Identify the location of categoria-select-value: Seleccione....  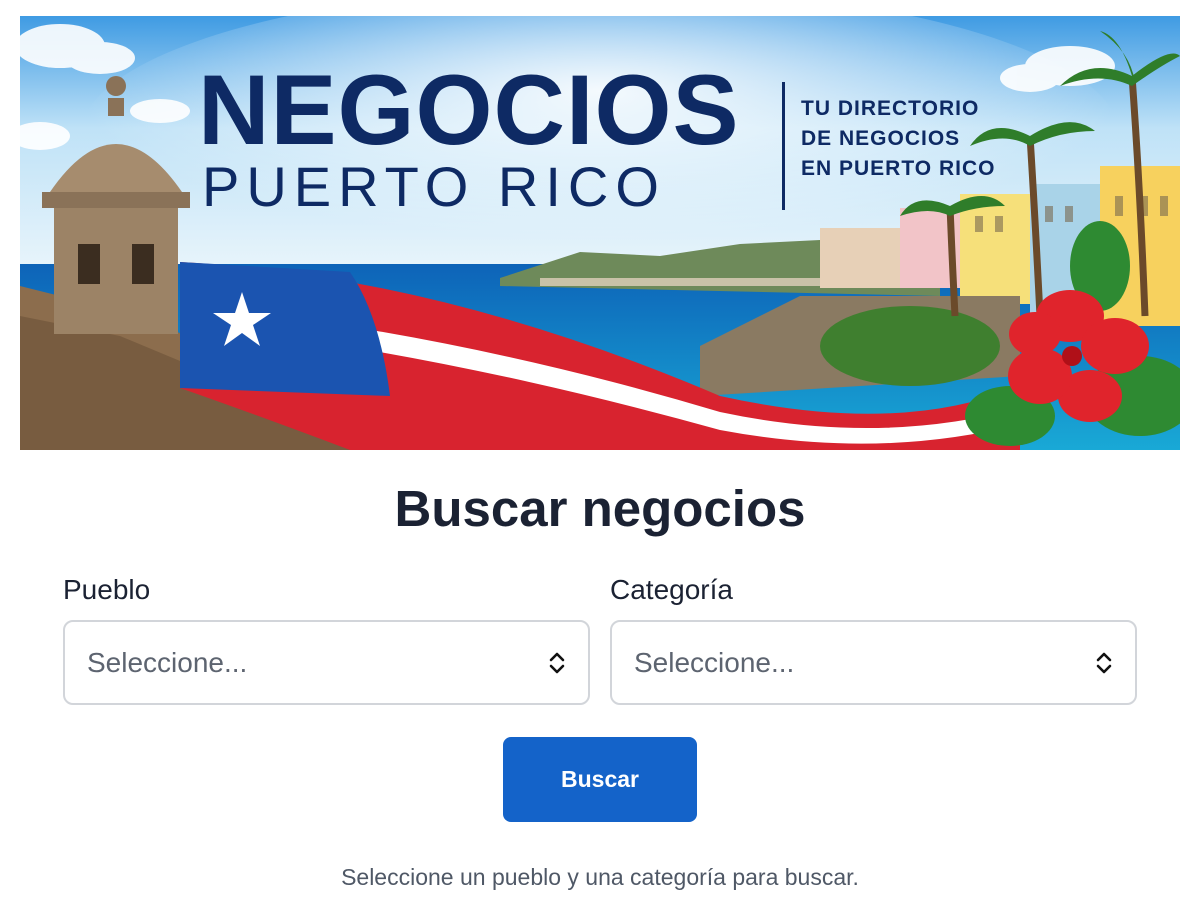
(714, 662).